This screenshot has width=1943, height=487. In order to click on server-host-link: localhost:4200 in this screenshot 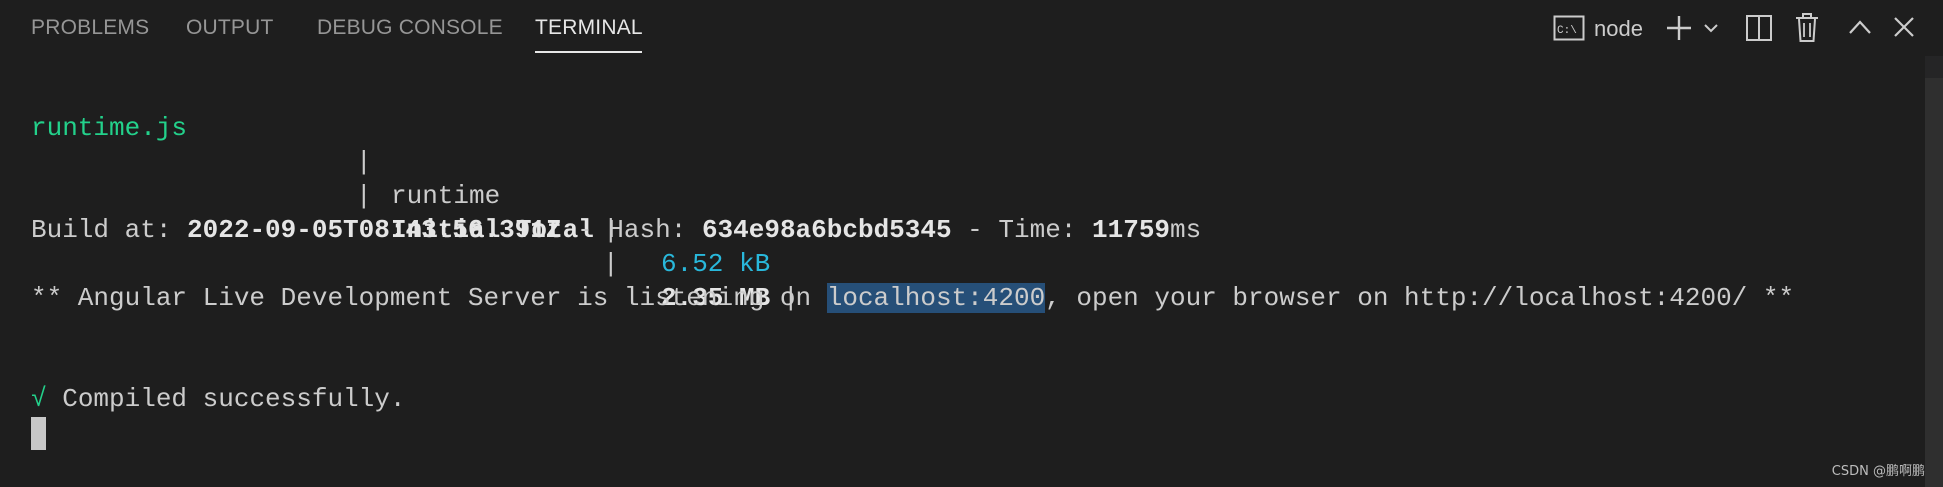, I will do `click(936, 298)`.